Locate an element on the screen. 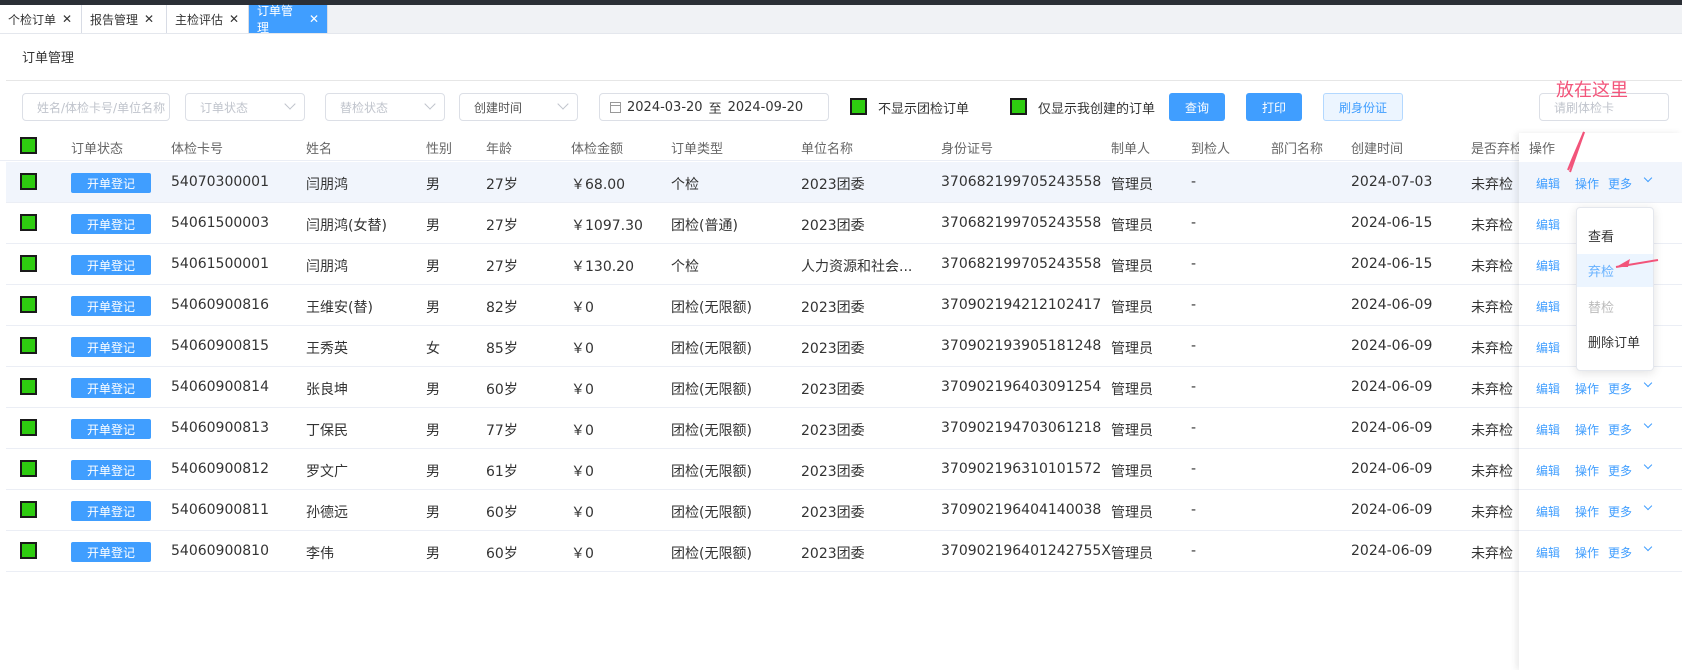 The width and height of the screenshot is (1682, 670). date-start: 2024-03-20 is located at coordinates (665, 107).